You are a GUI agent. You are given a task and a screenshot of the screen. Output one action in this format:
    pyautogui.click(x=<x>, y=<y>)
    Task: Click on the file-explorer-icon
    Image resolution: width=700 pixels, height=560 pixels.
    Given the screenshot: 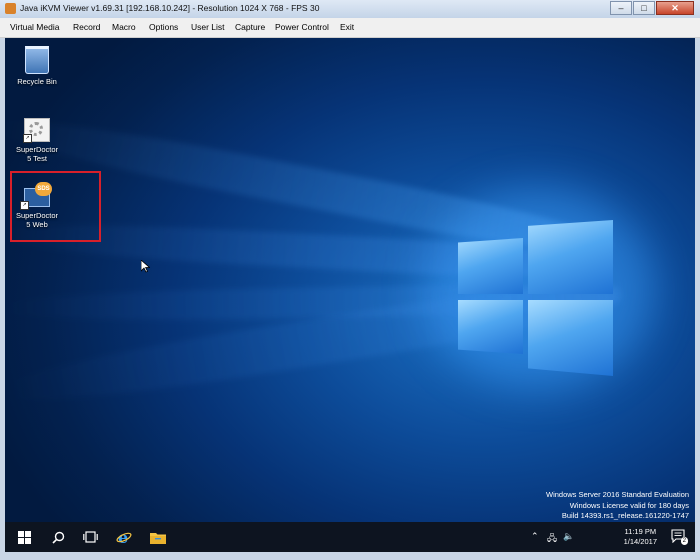 What is the action you would take?
    pyautogui.click(x=158, y=538)
    